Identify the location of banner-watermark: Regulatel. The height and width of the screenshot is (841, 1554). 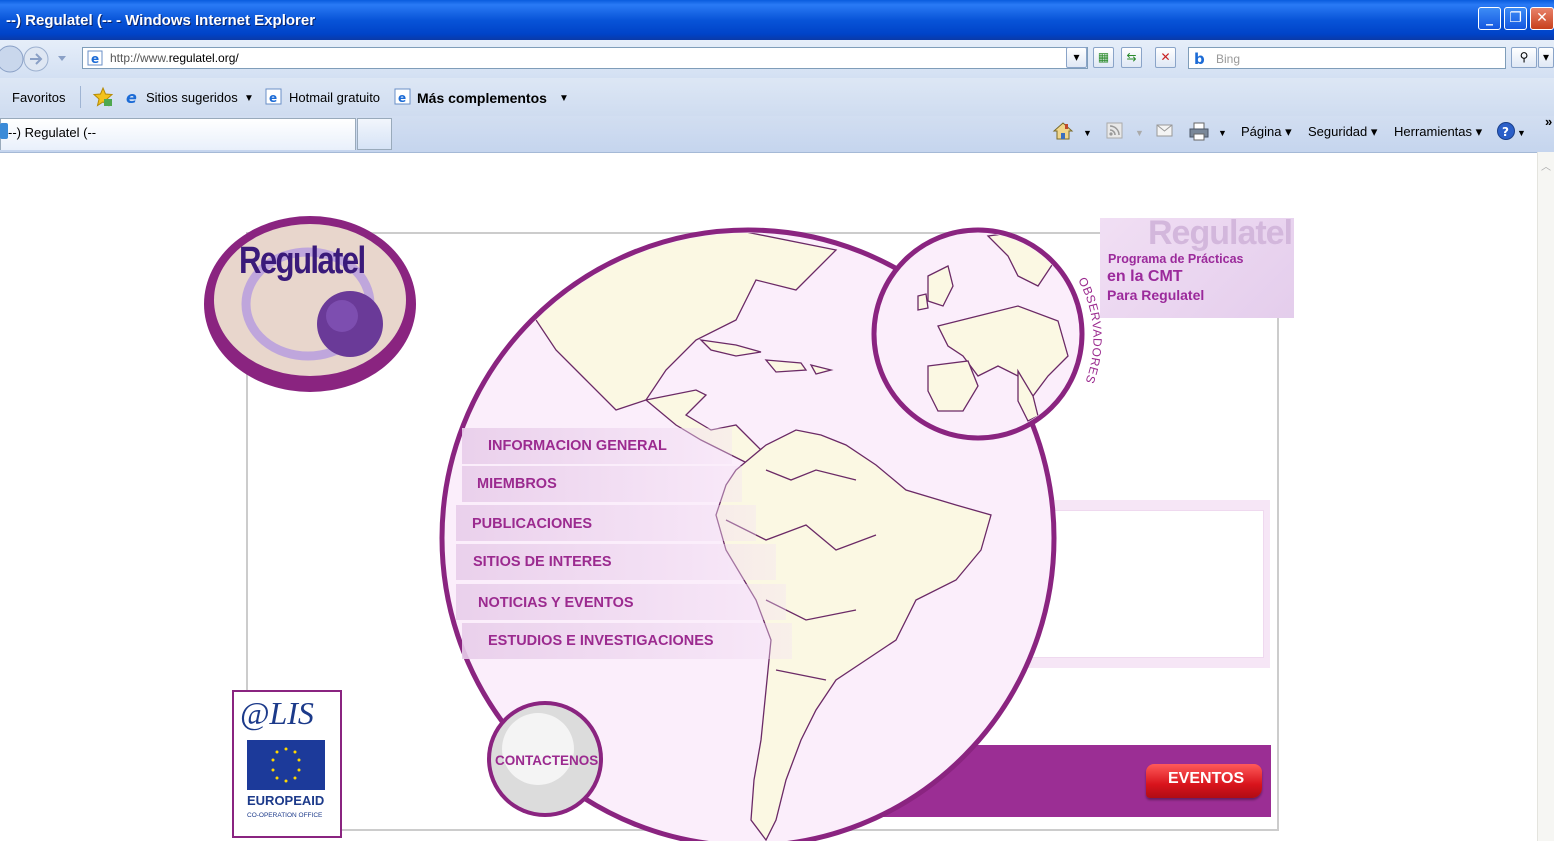
(1220, 233).